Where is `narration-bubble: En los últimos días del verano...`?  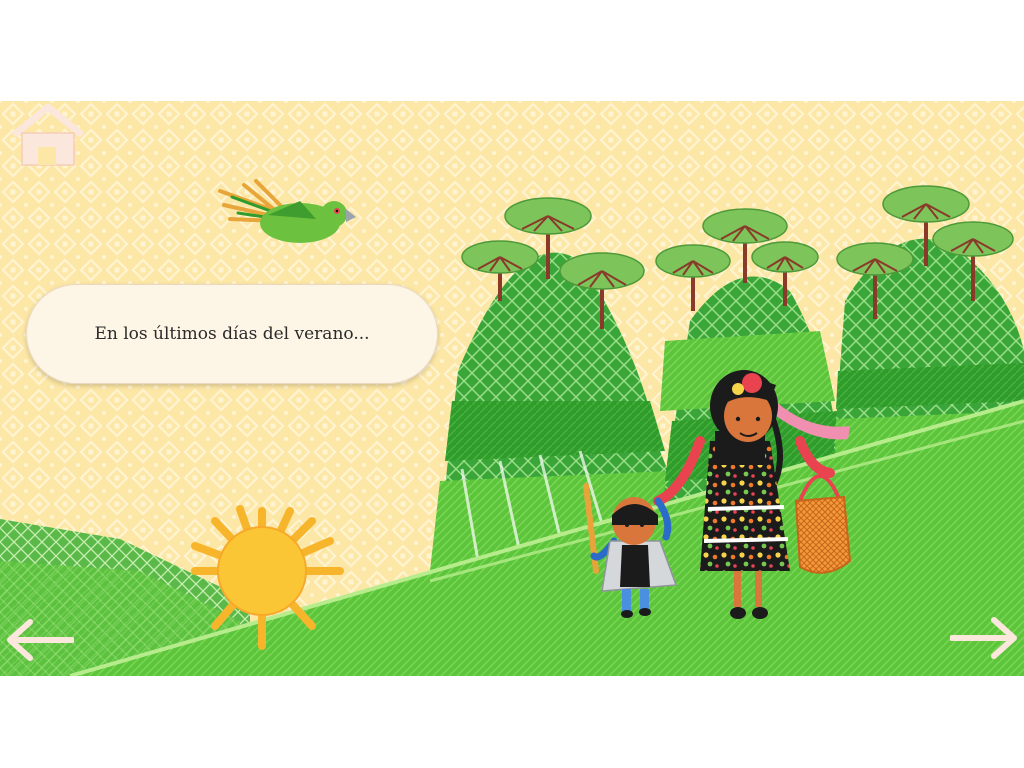
narration-bubble: En los últimos días del verano... is located at coordinates (232, 334).